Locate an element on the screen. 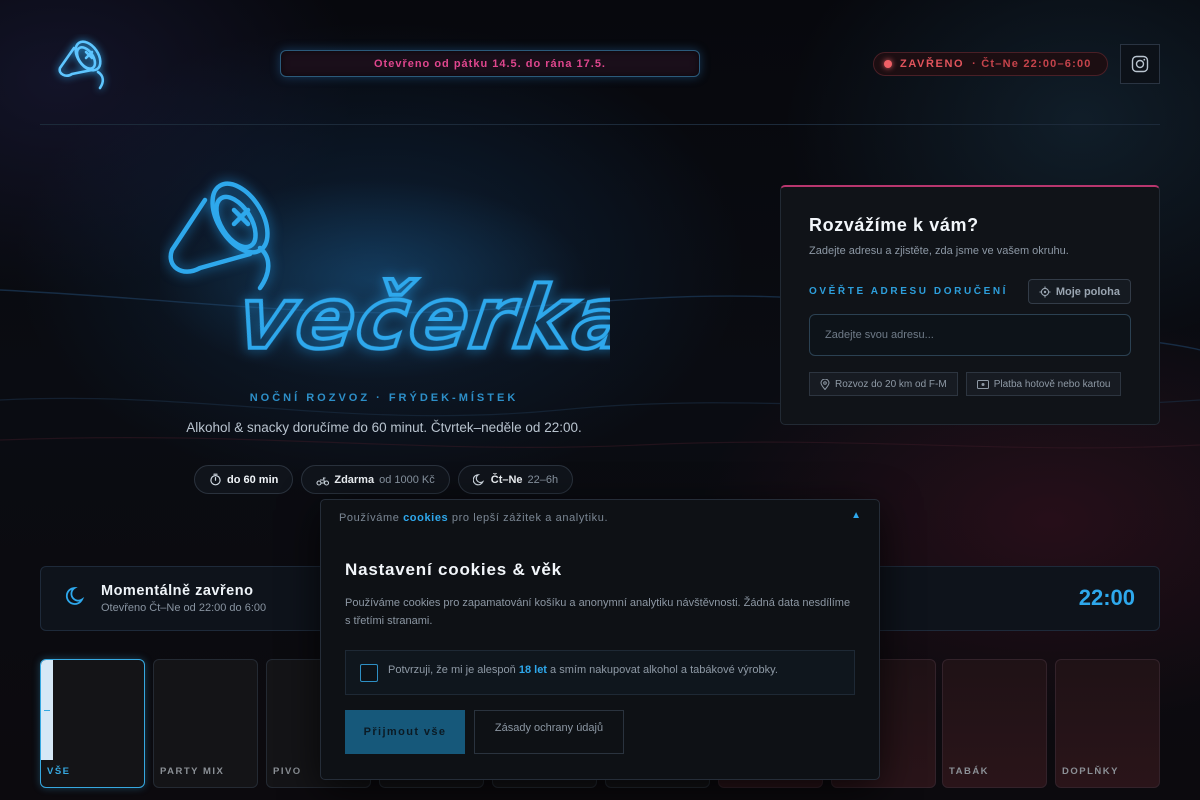 This screenshot has height=800, width=1200. accept-all-button: Přijmout vše is located at coordinates (405, 732).